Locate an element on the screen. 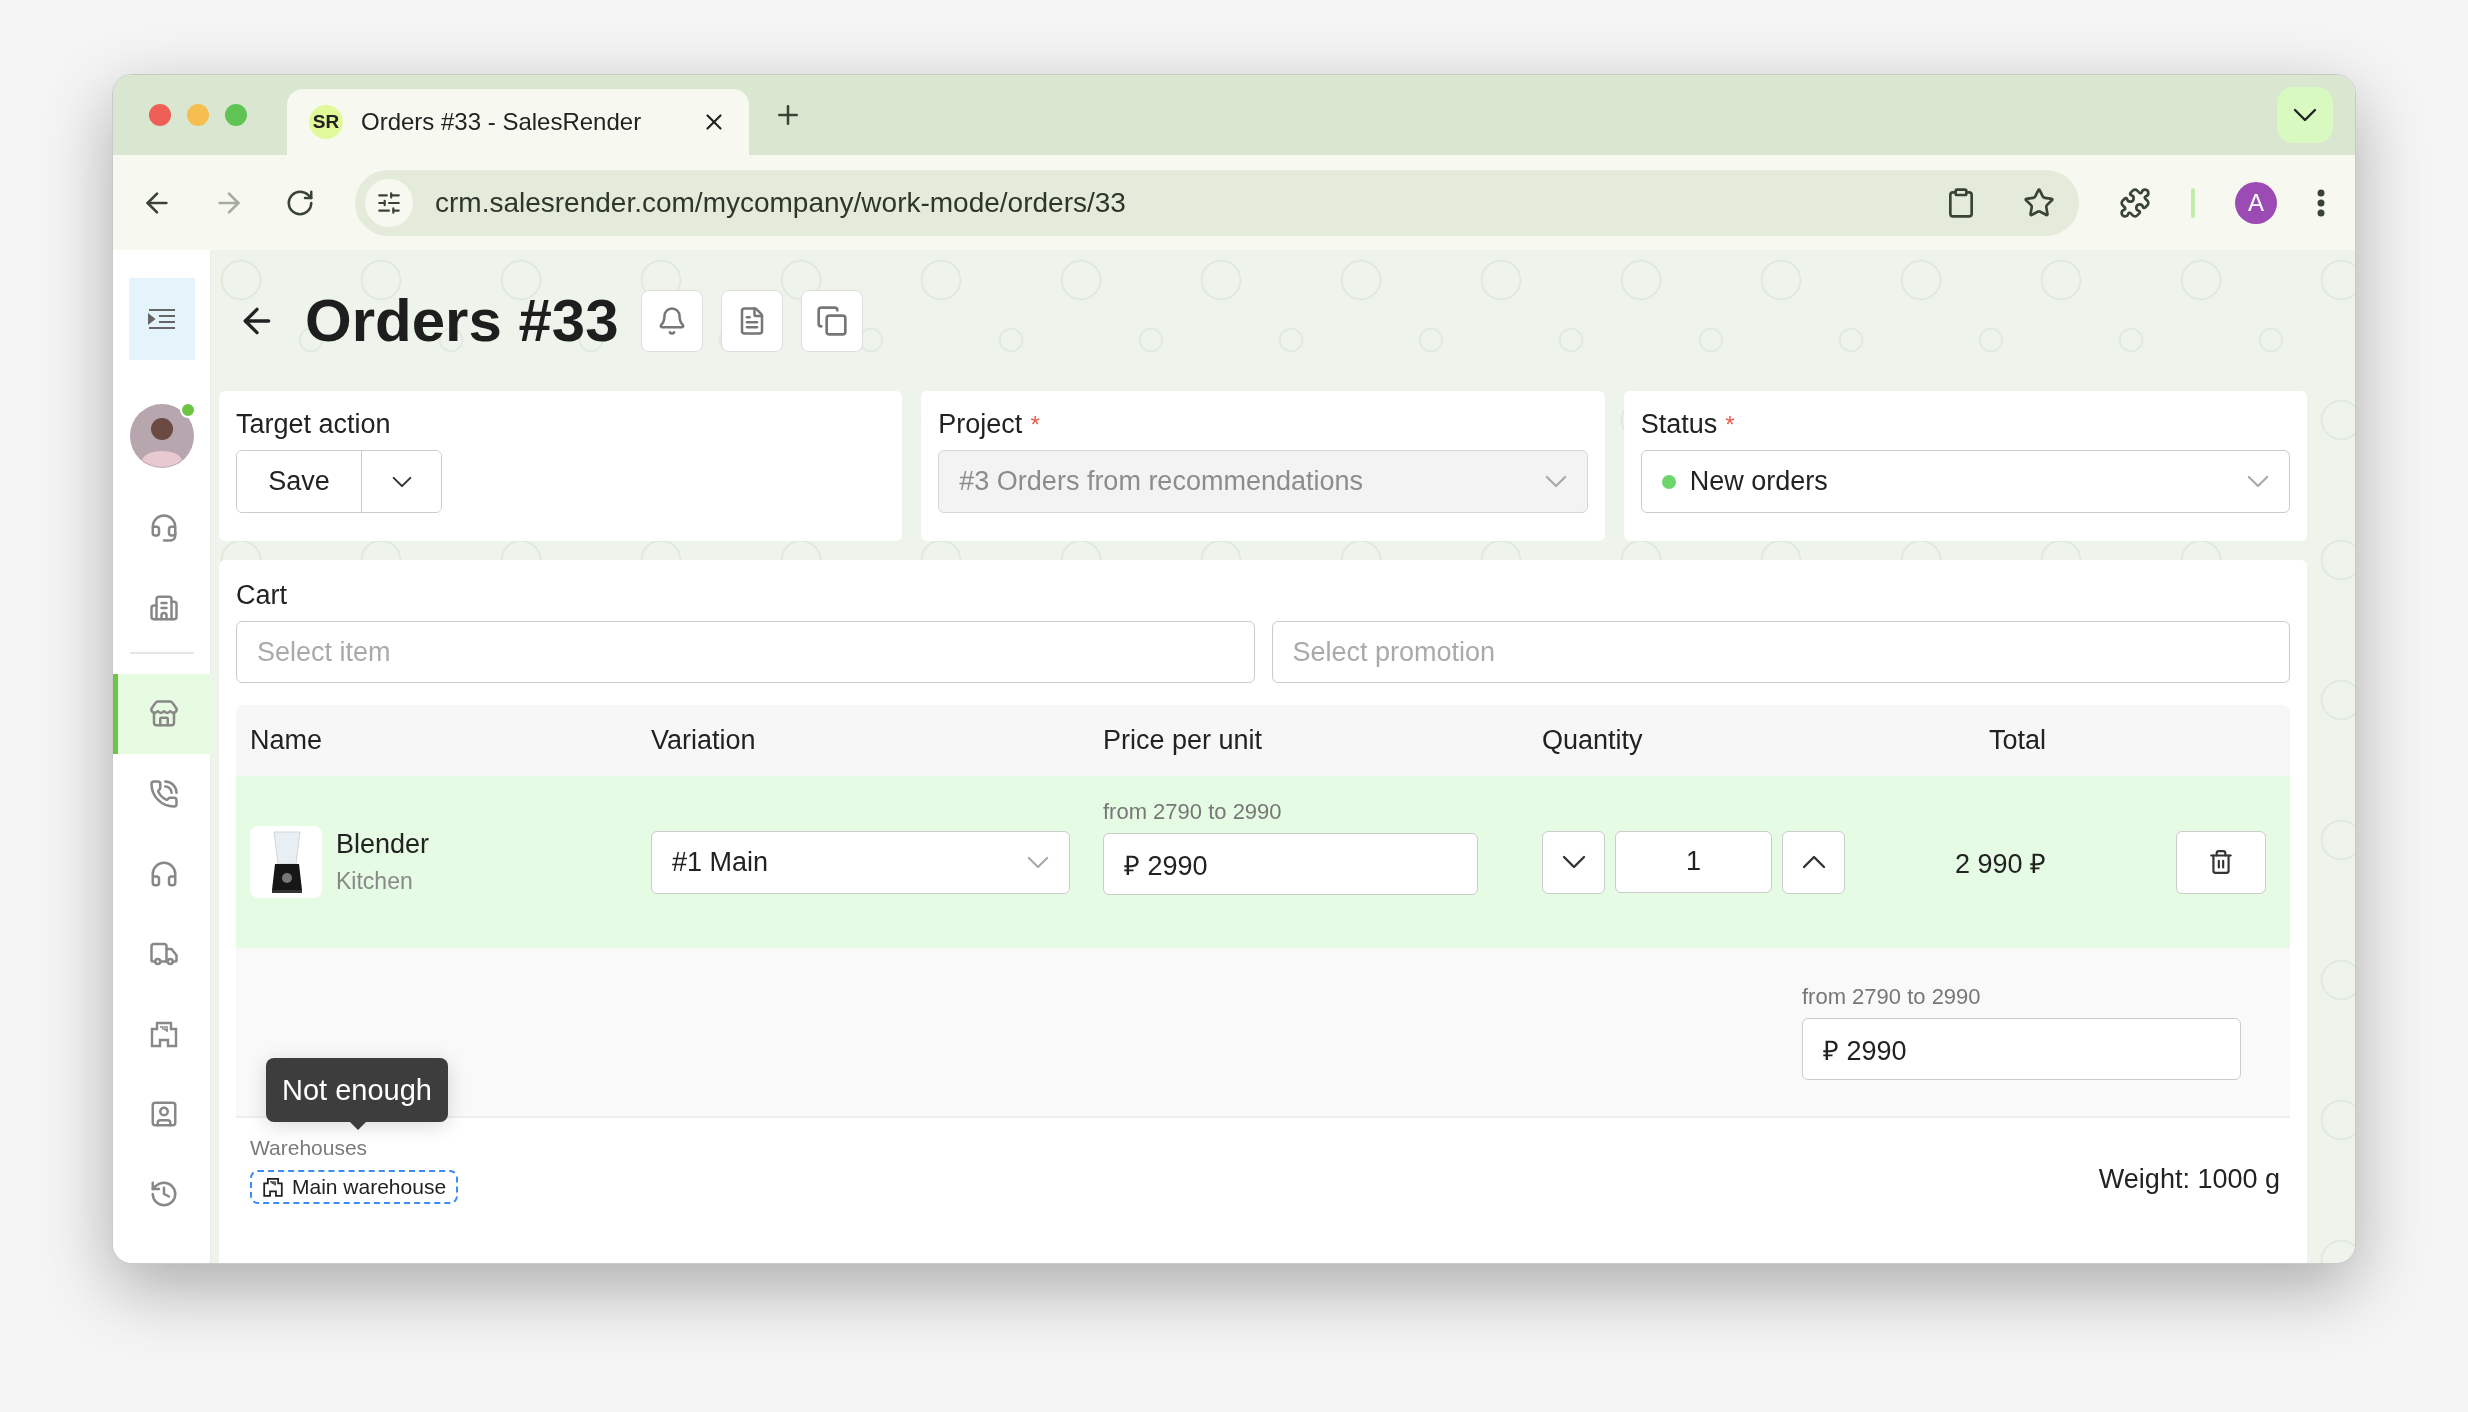  delete-button is located at coordinates (2221, 862).